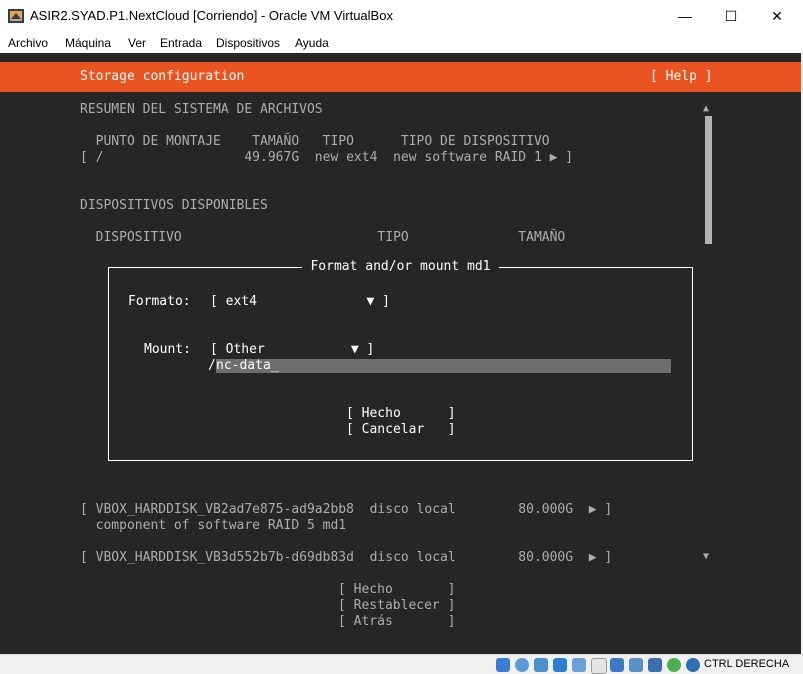 The width and height of the screenshot is (803, 674). I want to click on maximize-icon: ☐, so click(731, 15).